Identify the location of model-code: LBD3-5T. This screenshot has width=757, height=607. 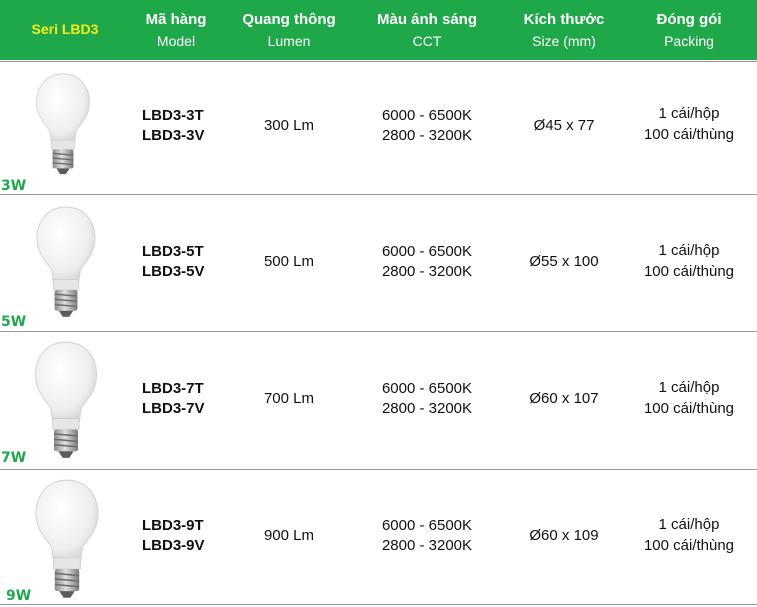
(173, 251).